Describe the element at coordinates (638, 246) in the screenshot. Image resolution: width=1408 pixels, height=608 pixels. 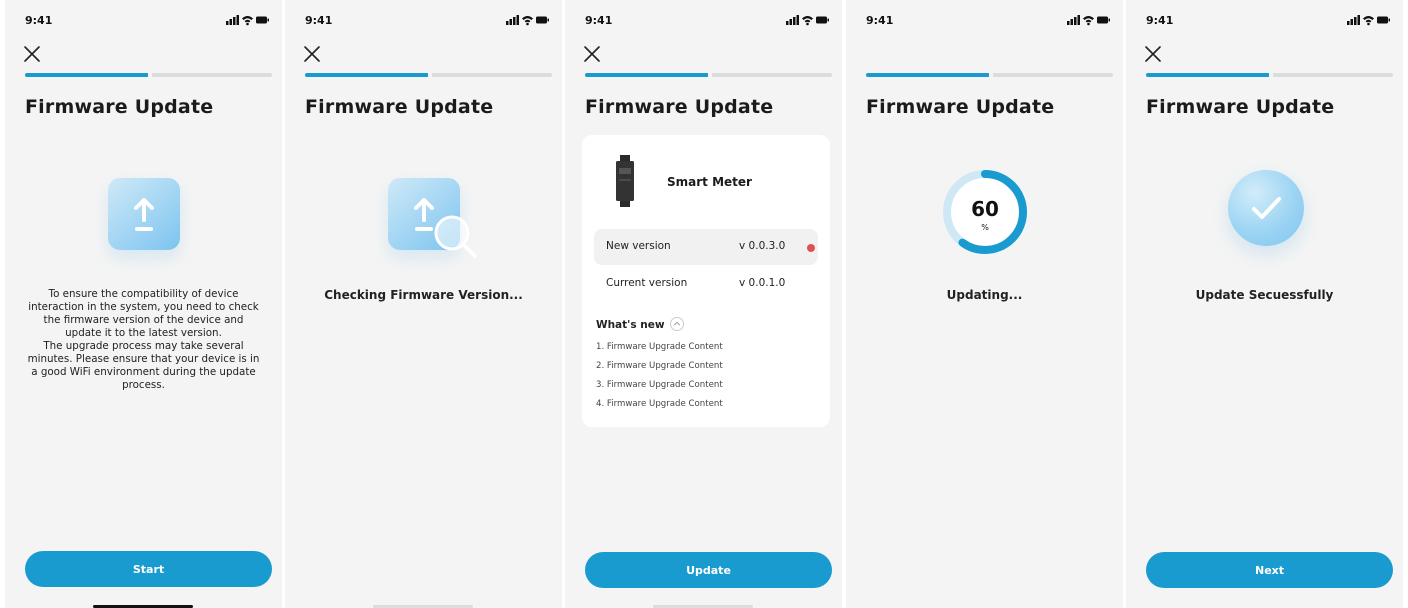
I see `new-version-label: New version` at that location.